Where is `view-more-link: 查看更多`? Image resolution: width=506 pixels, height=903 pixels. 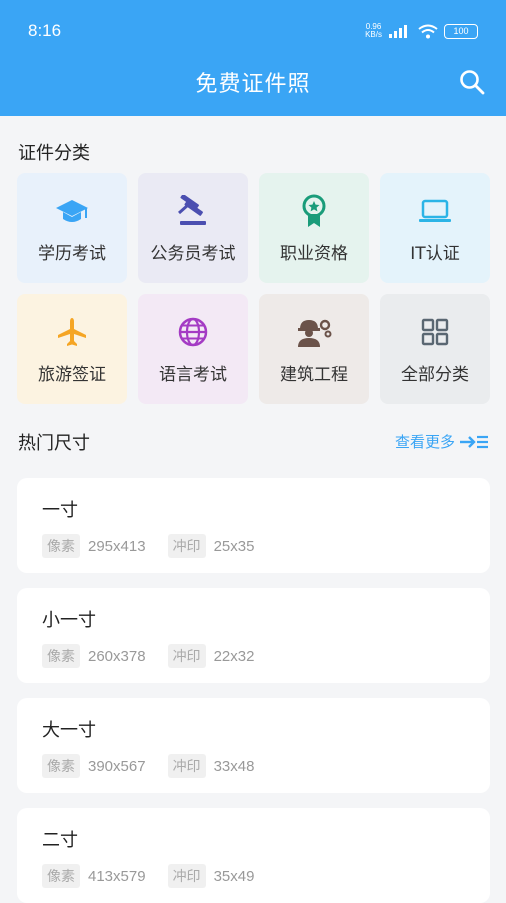 view-more-link: 查看更多 is located at coordinates (442, 441).